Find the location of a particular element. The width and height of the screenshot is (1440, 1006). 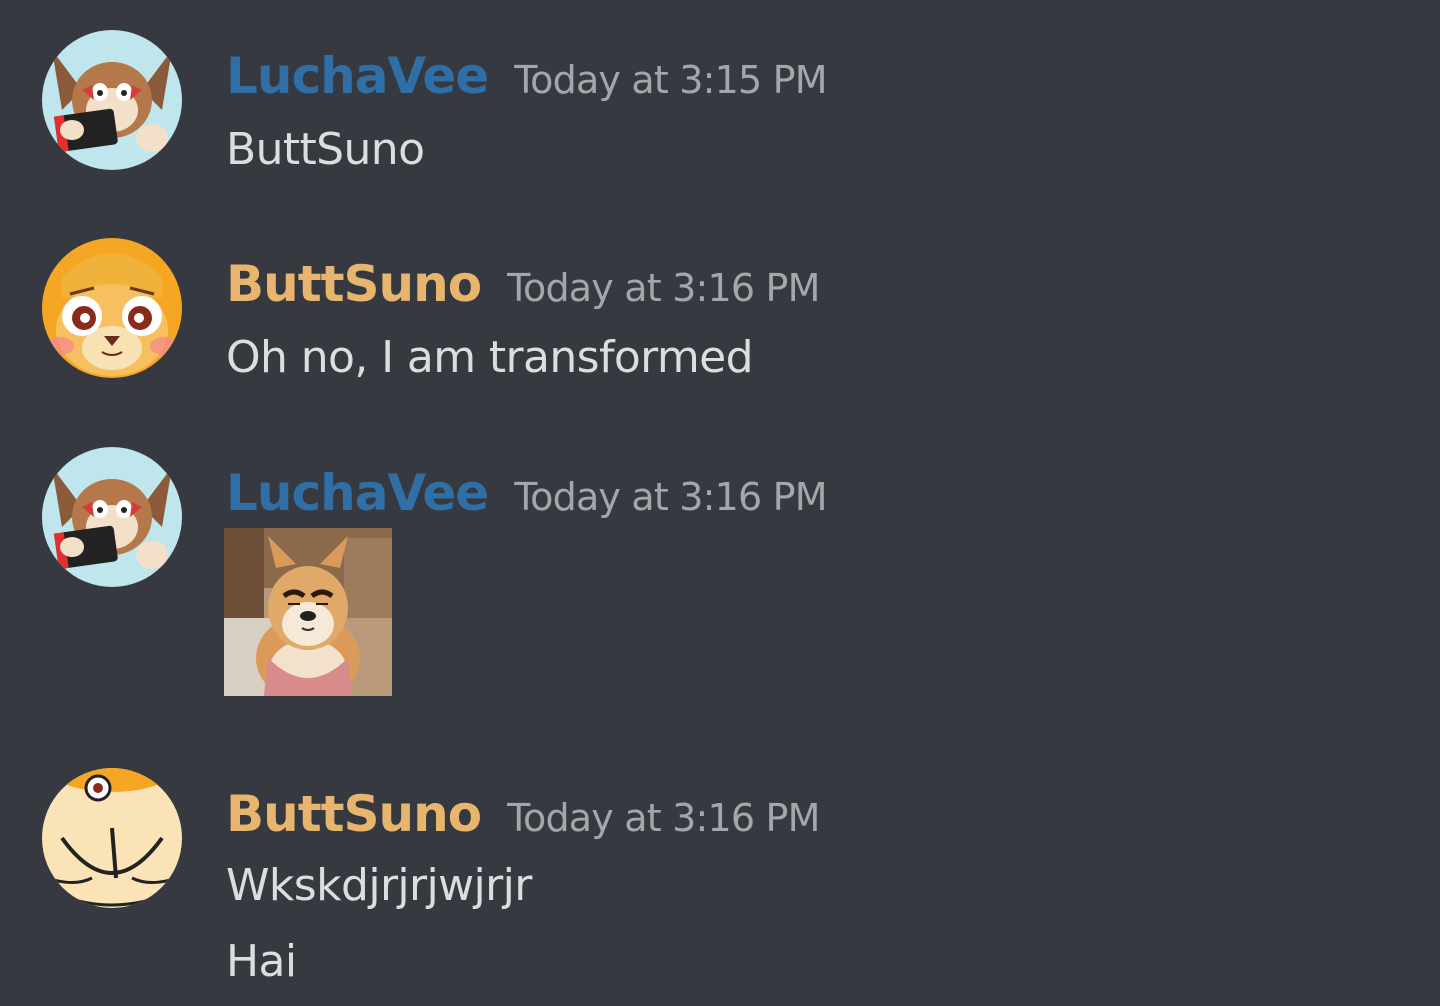

message-header: LuchaVee Today at 3:16 PM is located at coordinates (527, 493).